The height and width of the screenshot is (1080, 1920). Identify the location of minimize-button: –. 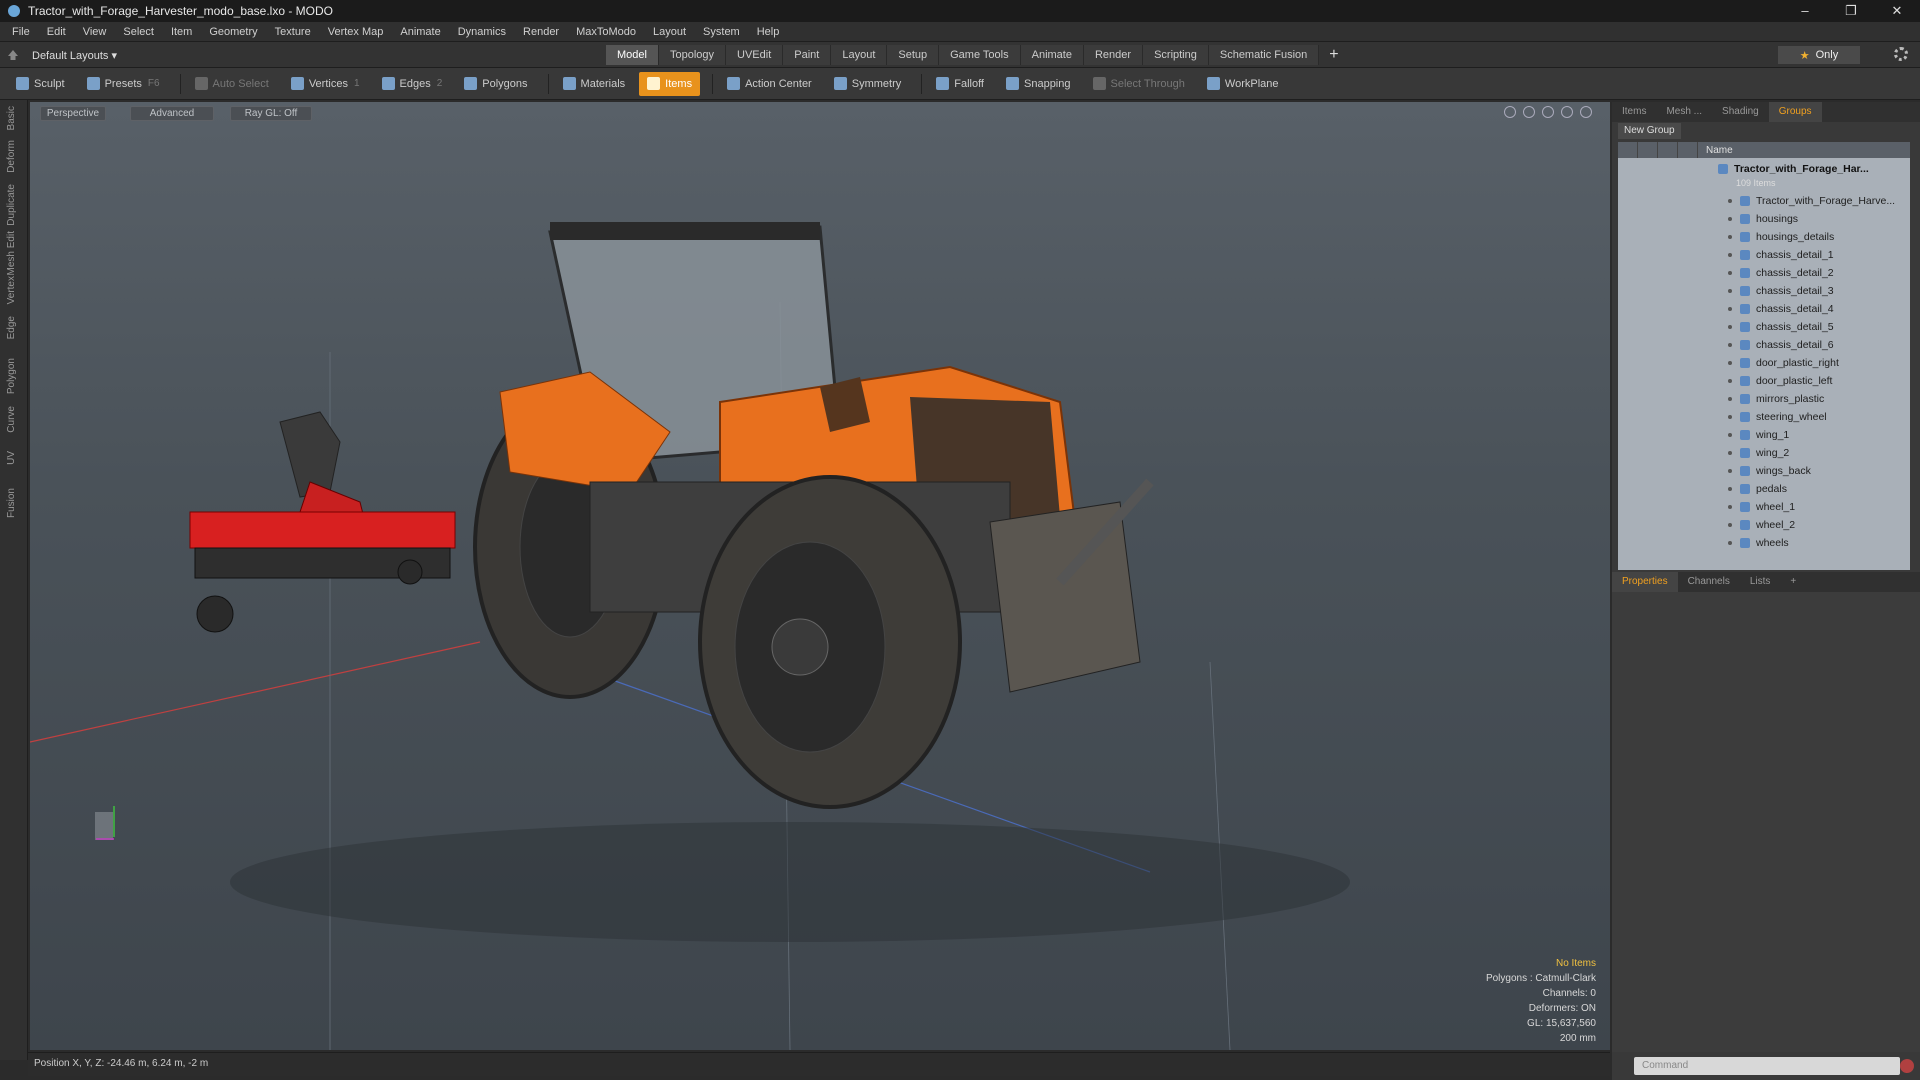
(1805, 11).